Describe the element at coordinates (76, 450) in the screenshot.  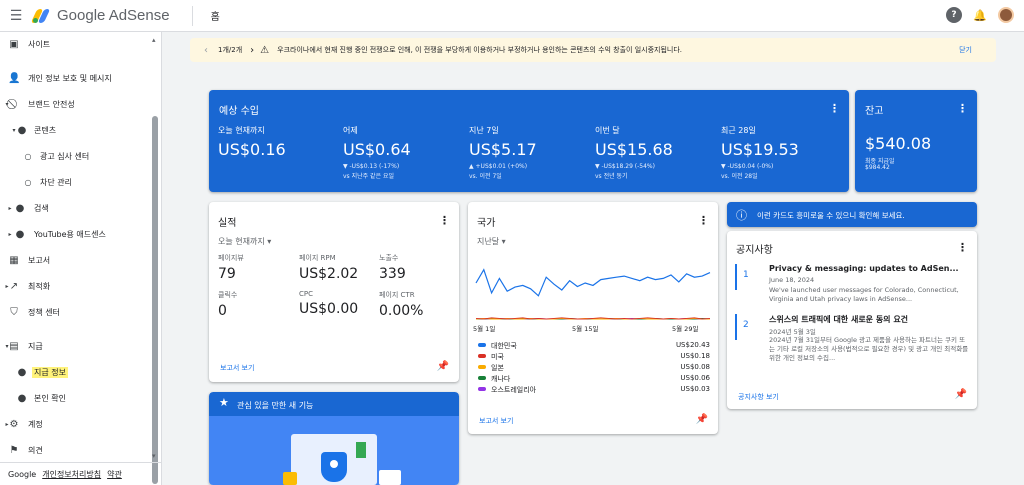
I see `sidebar-item-feedback: ⚑ 의견` at that location.